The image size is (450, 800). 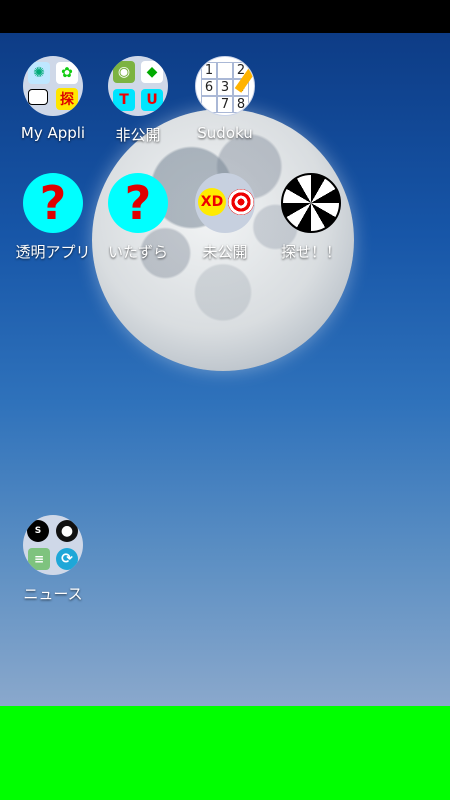 I want to click on app-private: ◉ ◆ T U 非公開, so click(x=138, y=100).